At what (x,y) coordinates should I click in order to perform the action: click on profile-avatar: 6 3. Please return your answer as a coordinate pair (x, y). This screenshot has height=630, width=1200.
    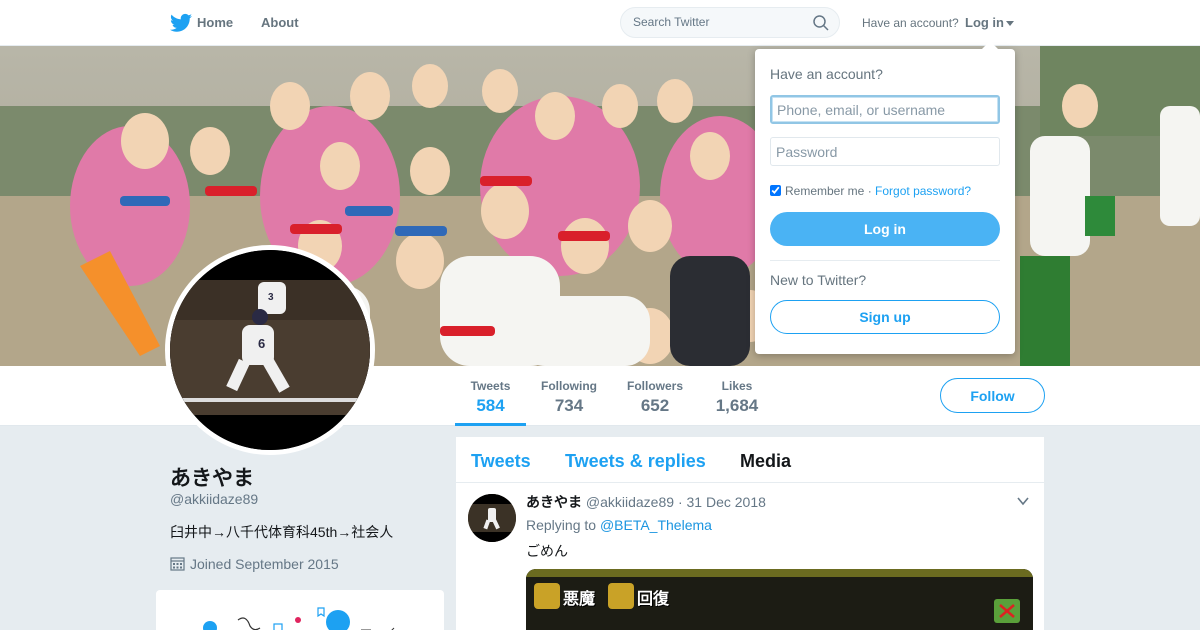
    Looking at the image, I should click on (270, 350).